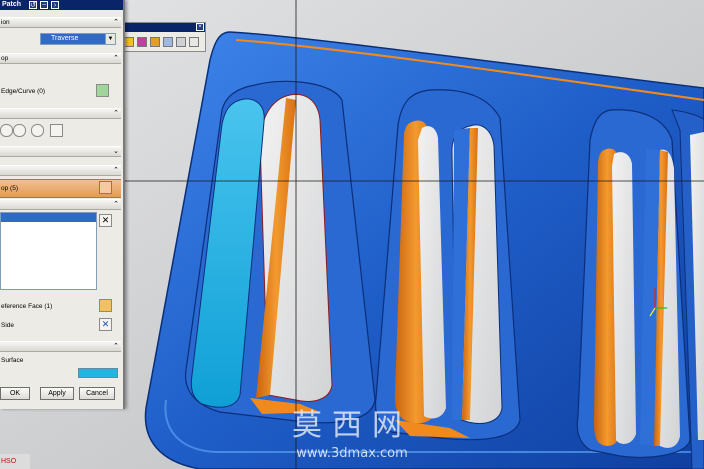 The height and width of the screenshot is (469, 704). Describe the element at coordinates (102, 90) in the screenshot. I see `cube-icon` at that location.